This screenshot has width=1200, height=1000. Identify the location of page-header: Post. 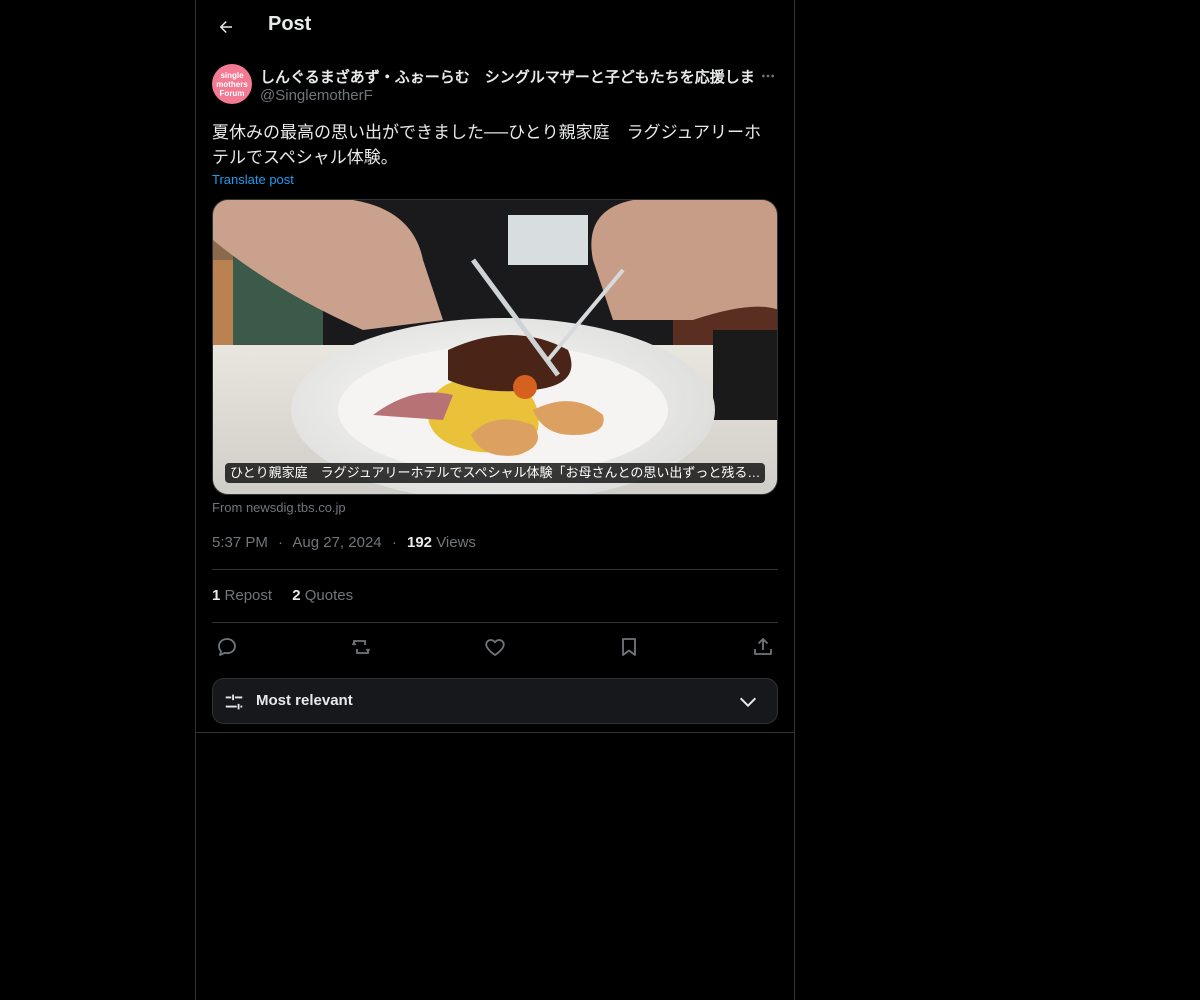
(495, 27).